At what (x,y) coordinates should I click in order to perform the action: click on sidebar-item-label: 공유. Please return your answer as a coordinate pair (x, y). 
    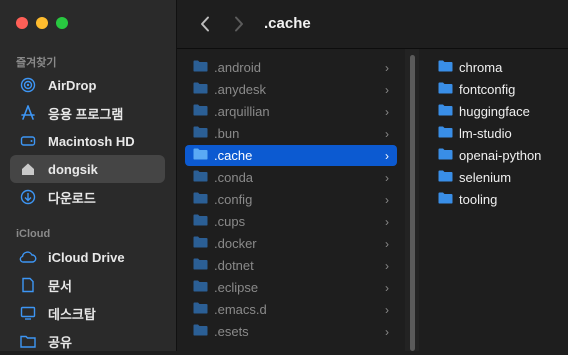
    Looking at the image, I should click on (60, 342).